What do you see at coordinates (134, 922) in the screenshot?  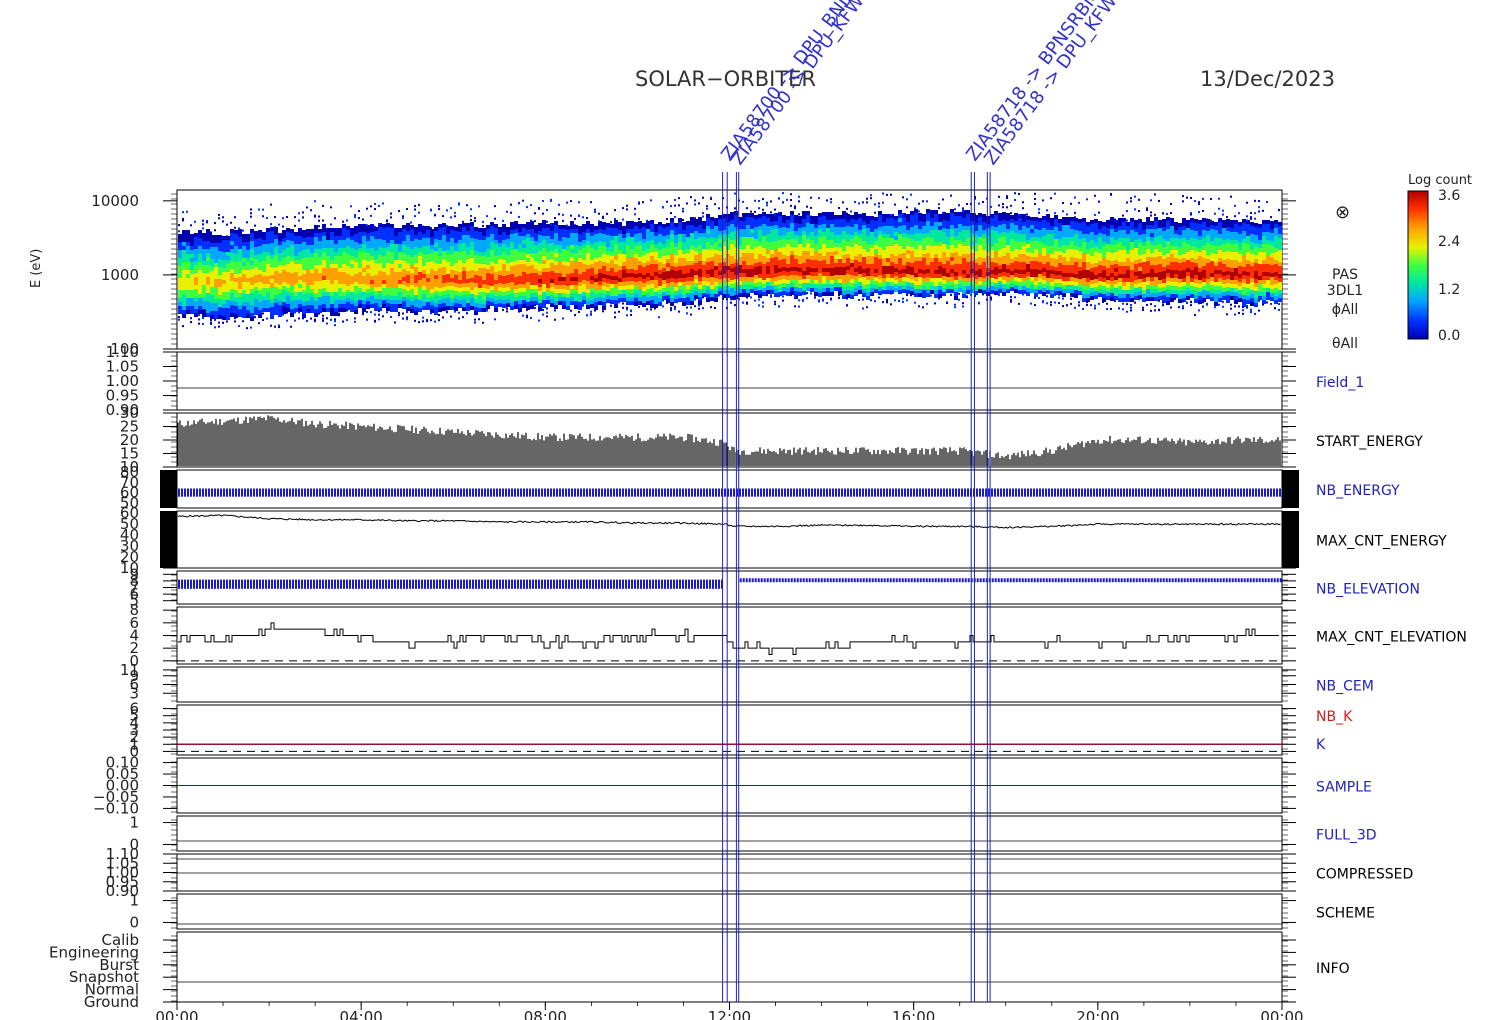 I see `ytick-scheme-1: 0` at bounding box center [134, 922].